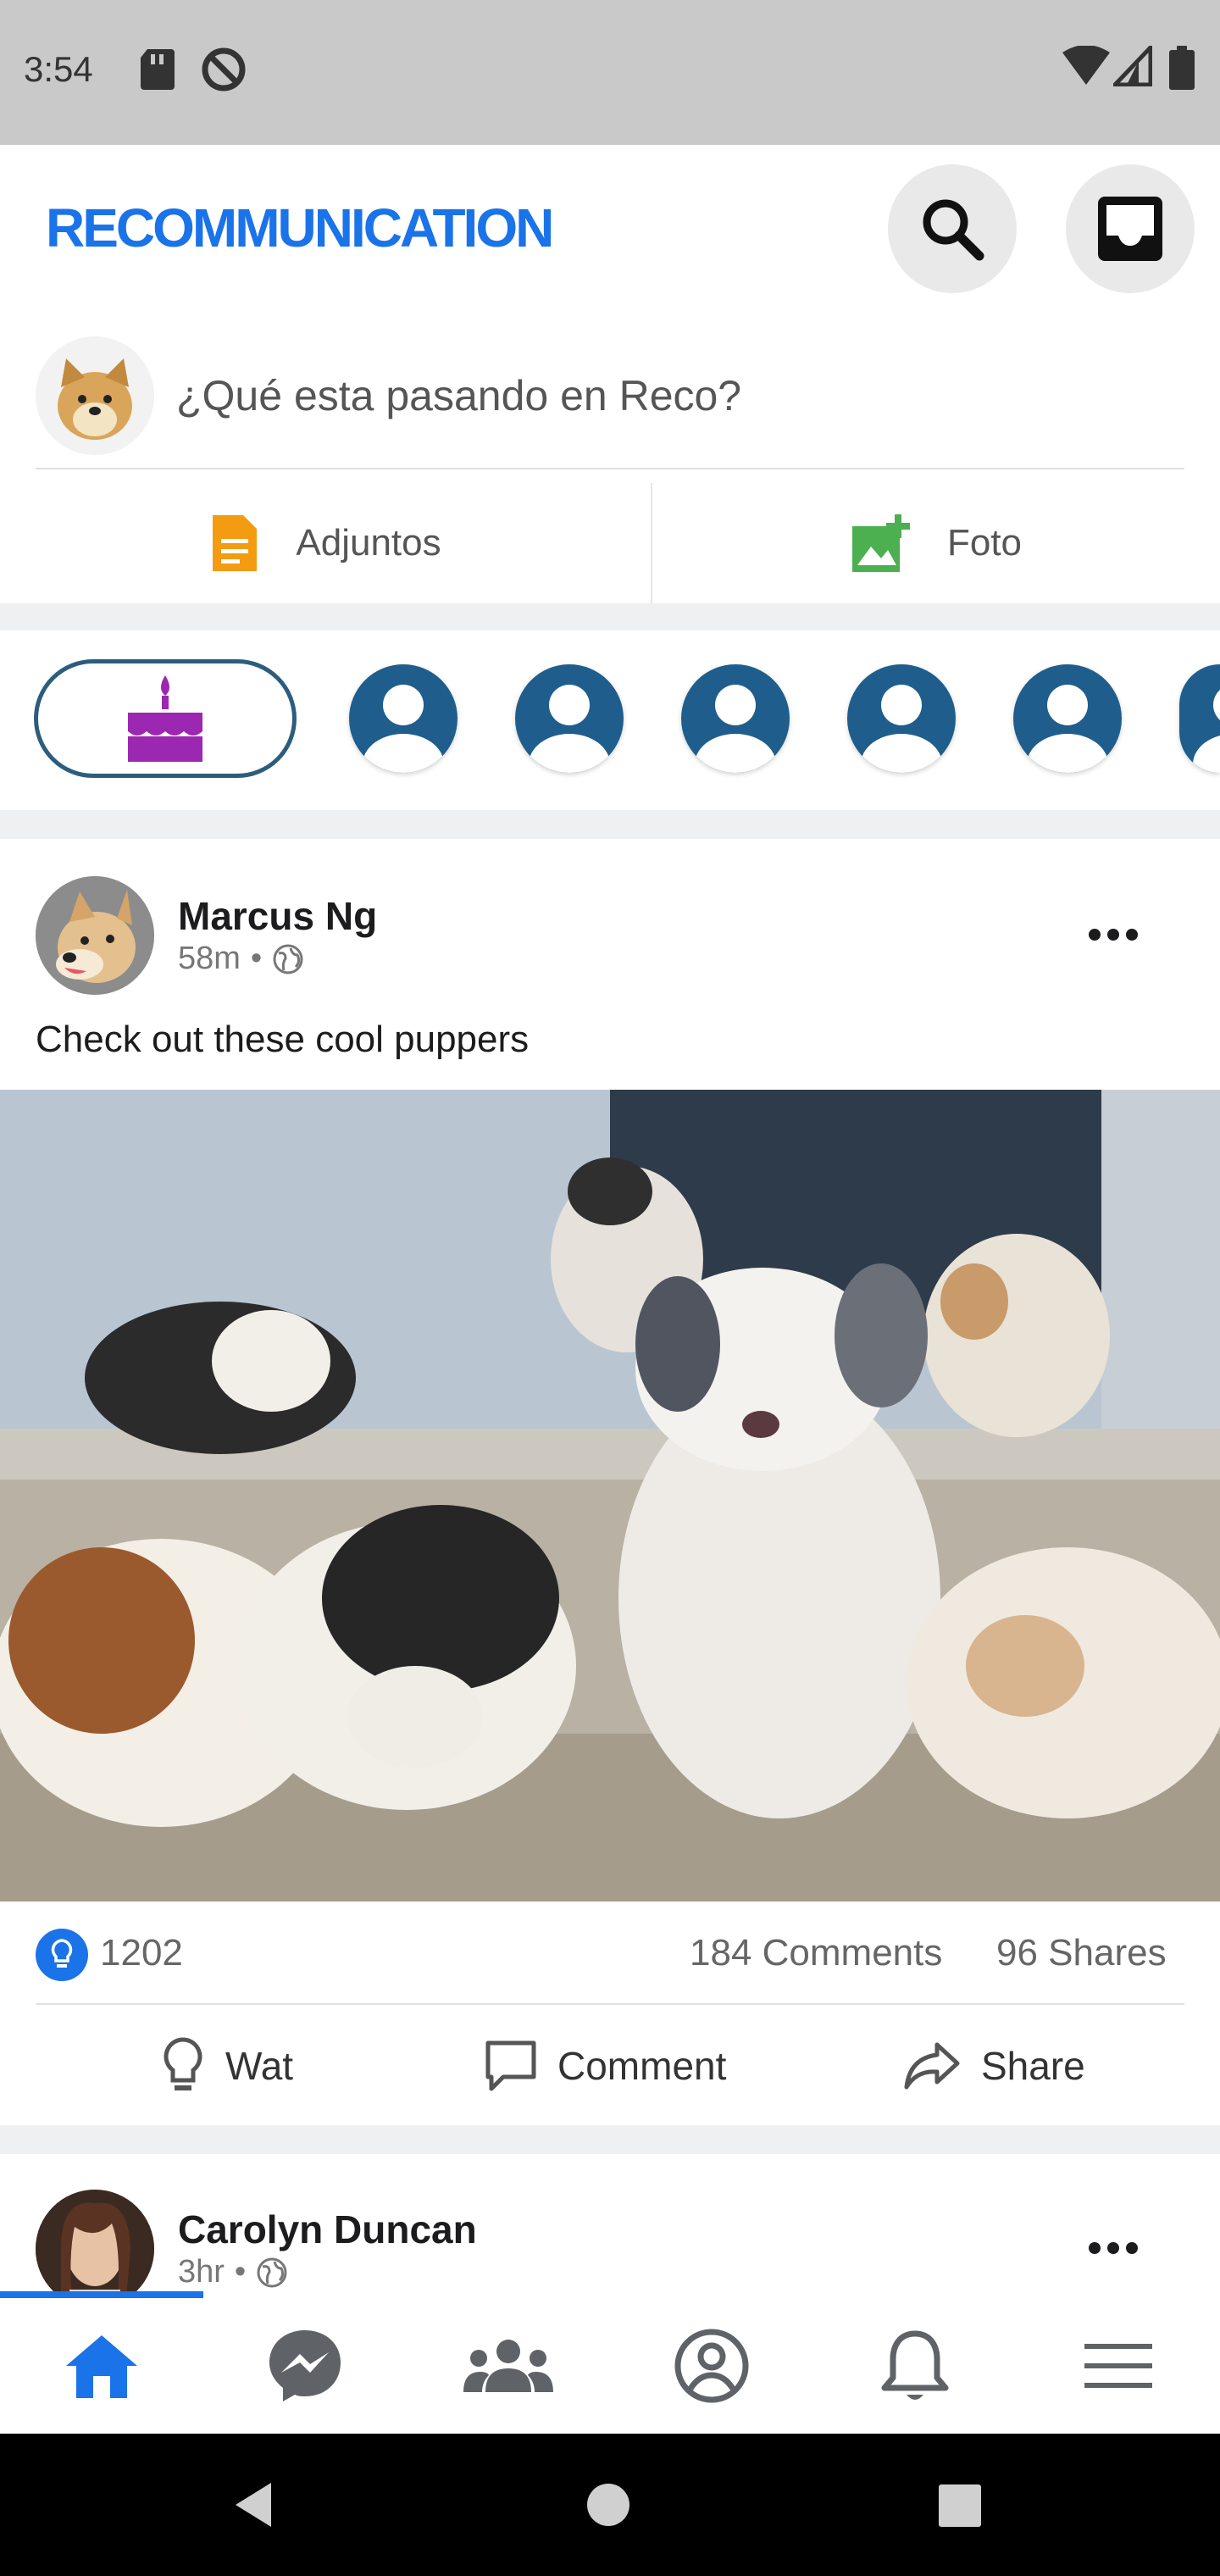 This screenshot has width=1220, height=2576. What do you see at coordinates (936, 543) in the screenshot?
I see `photo-button: Foto` at bounding box center [936, 543].